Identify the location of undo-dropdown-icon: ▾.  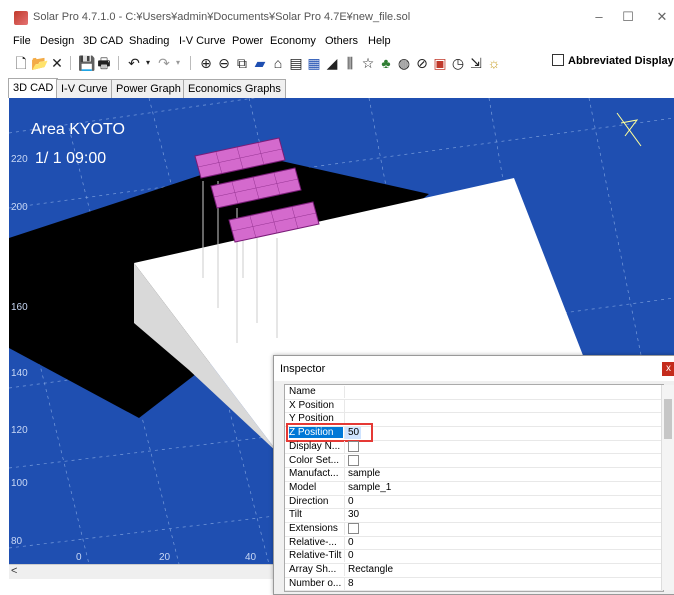
(148, 63).